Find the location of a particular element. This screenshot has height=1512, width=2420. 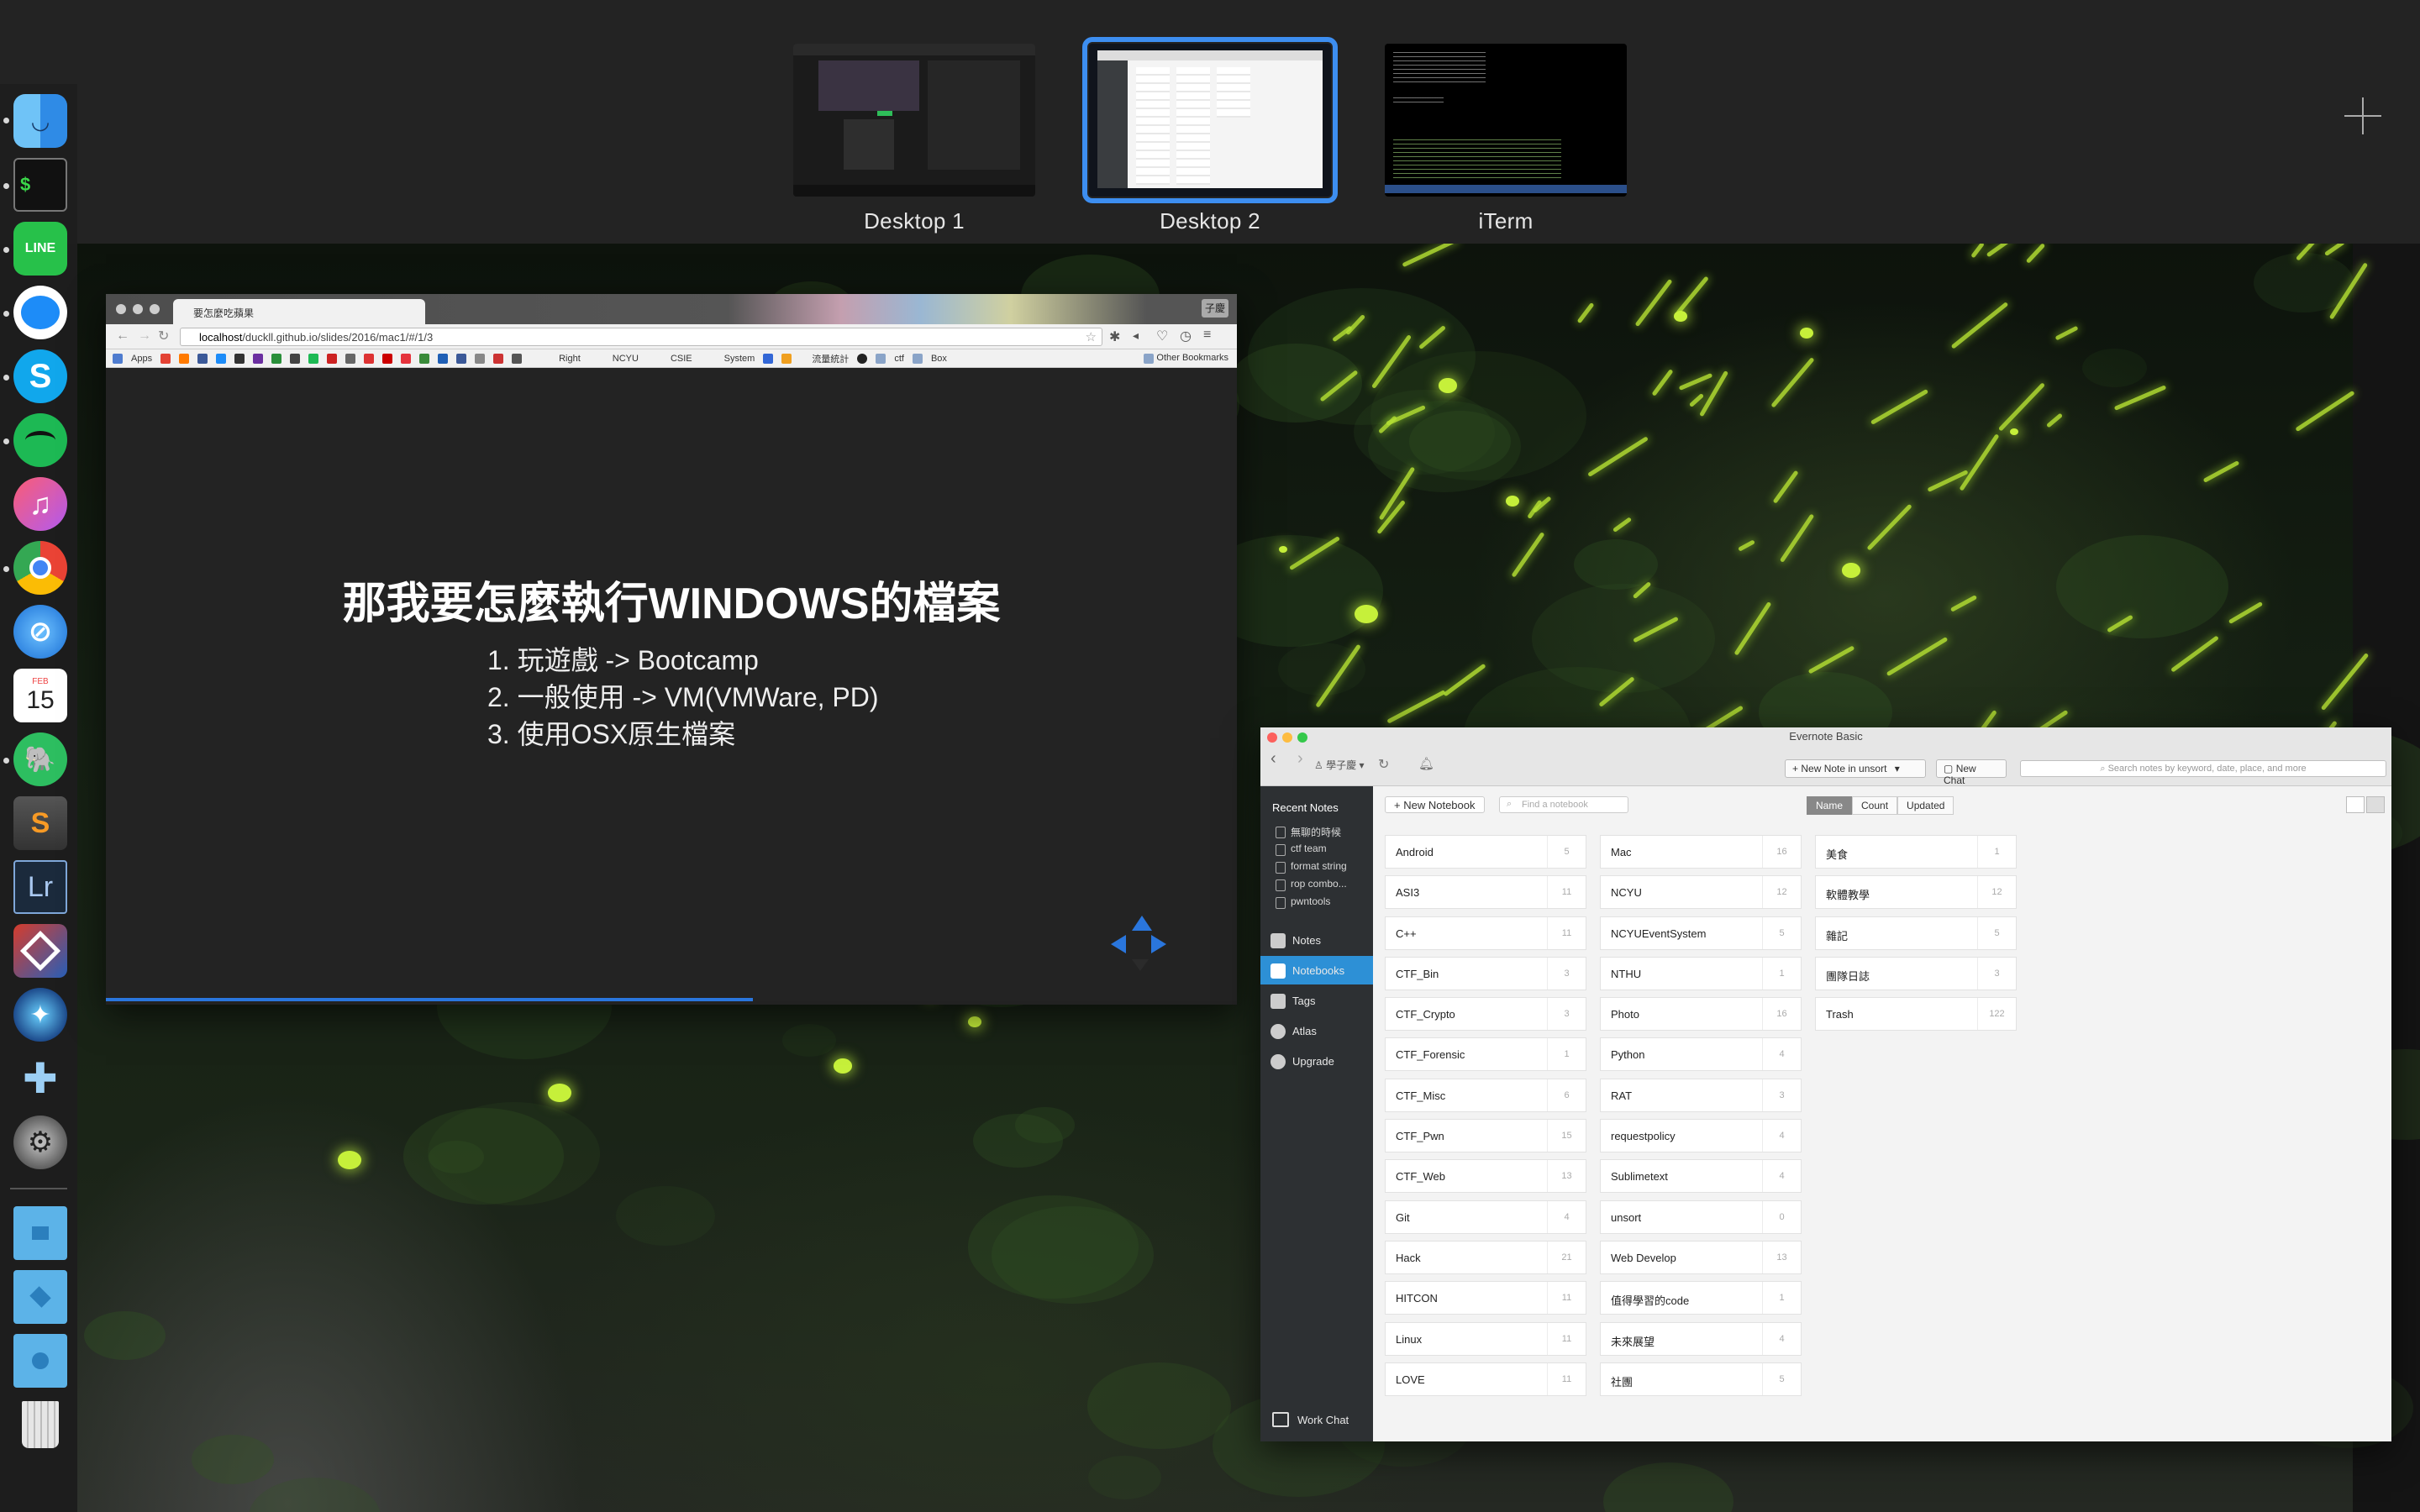

close-button is located at coordinates (1272, 737).